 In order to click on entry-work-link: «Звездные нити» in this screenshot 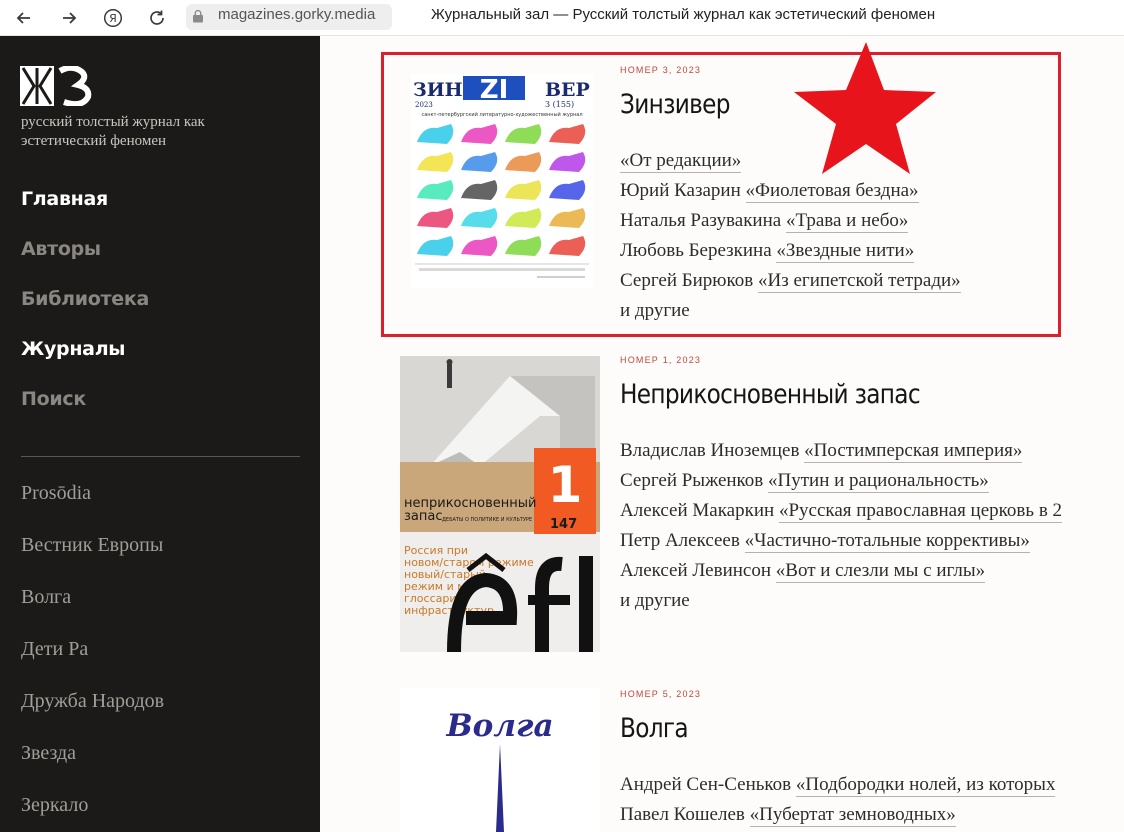, I will do `click(845, 251)`.